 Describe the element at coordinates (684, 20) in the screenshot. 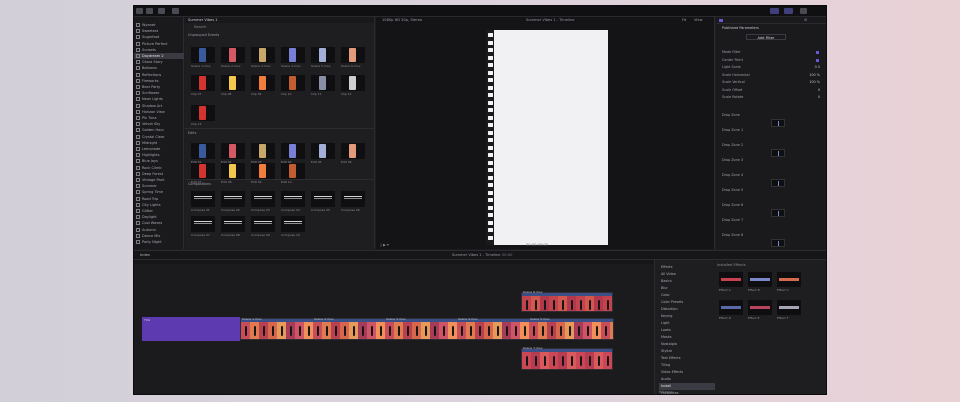

I see `zoom-select: Fit` at that location.